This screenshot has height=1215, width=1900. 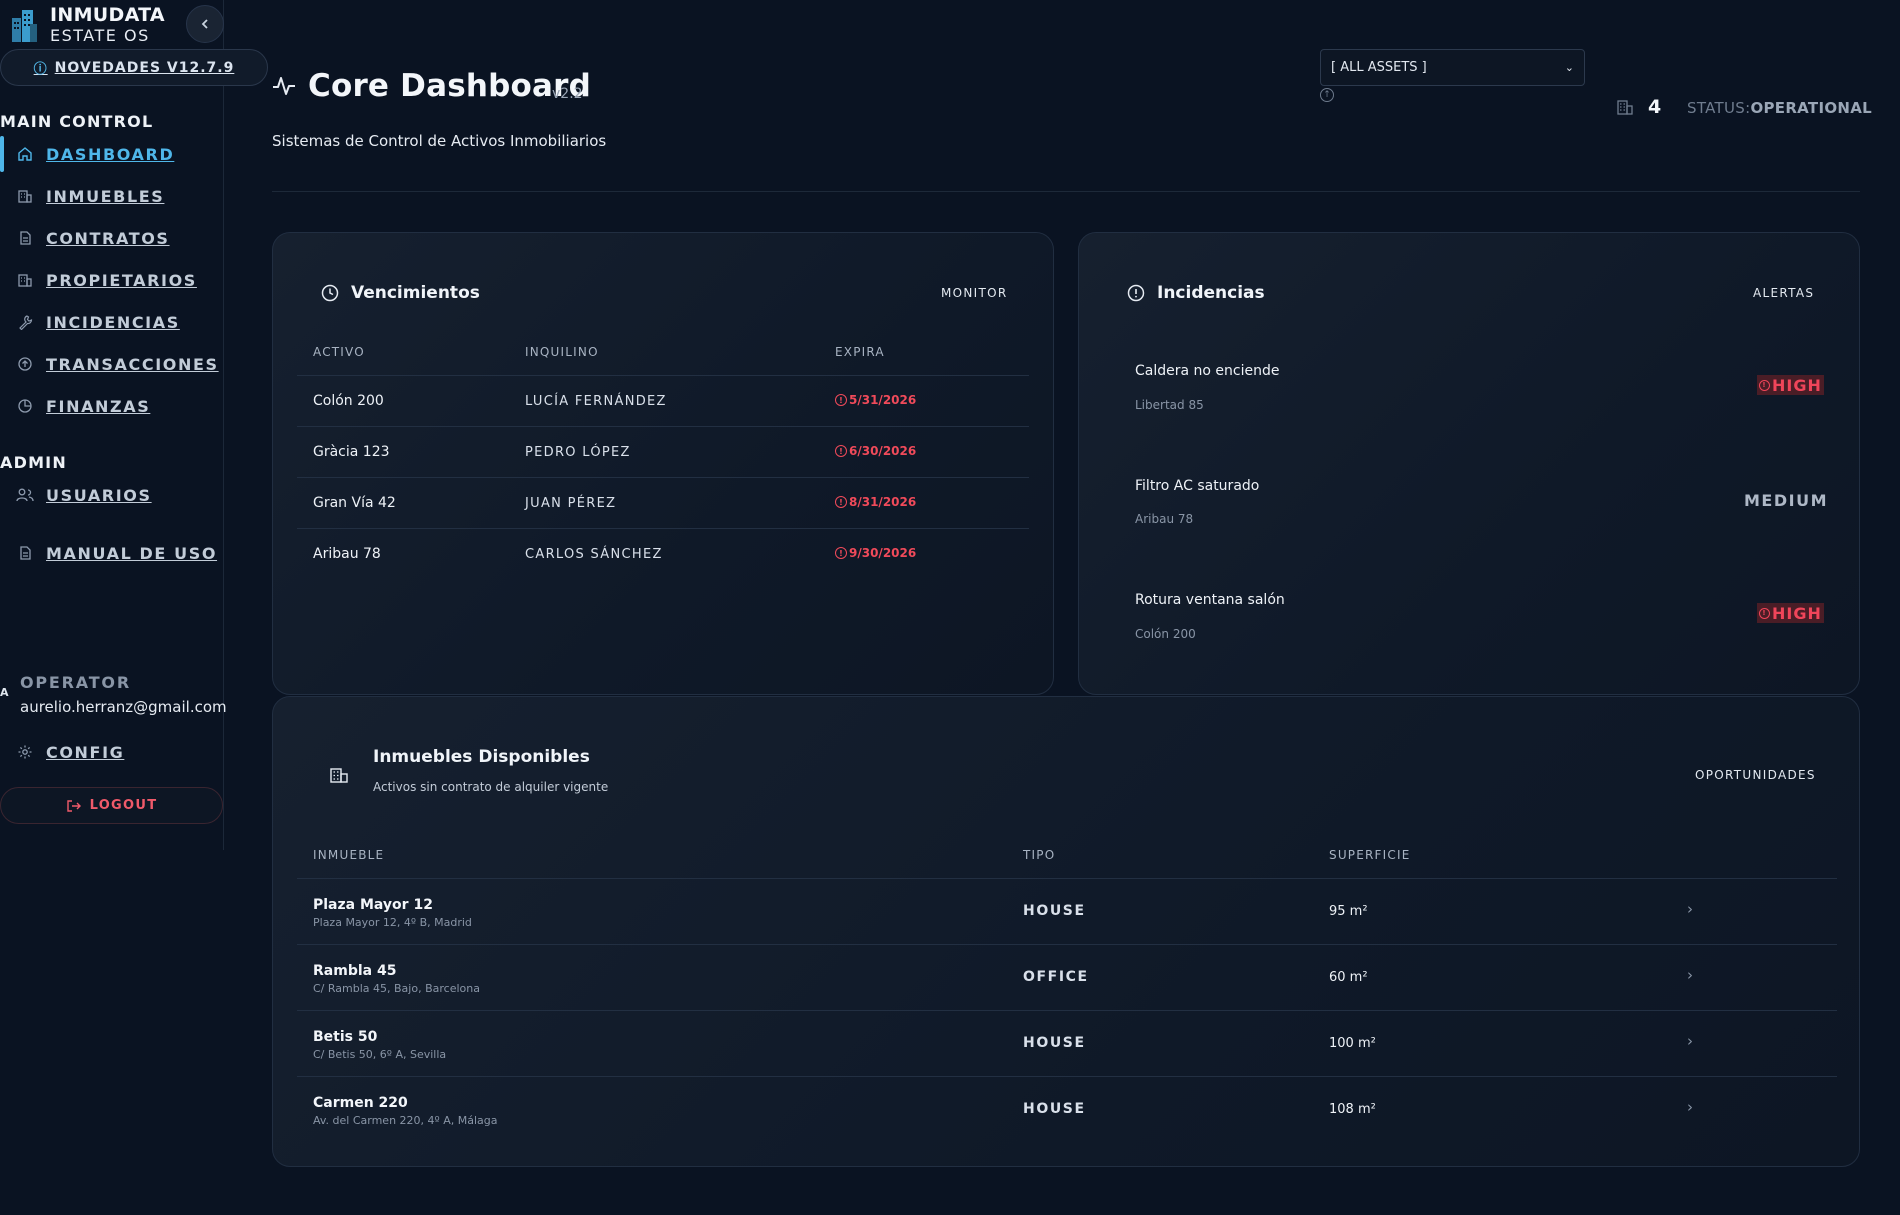 What do you see at coordinates (1655, 107) in the screenshot?
I see `asset-count: 4` at bounding box center [1655, 107].